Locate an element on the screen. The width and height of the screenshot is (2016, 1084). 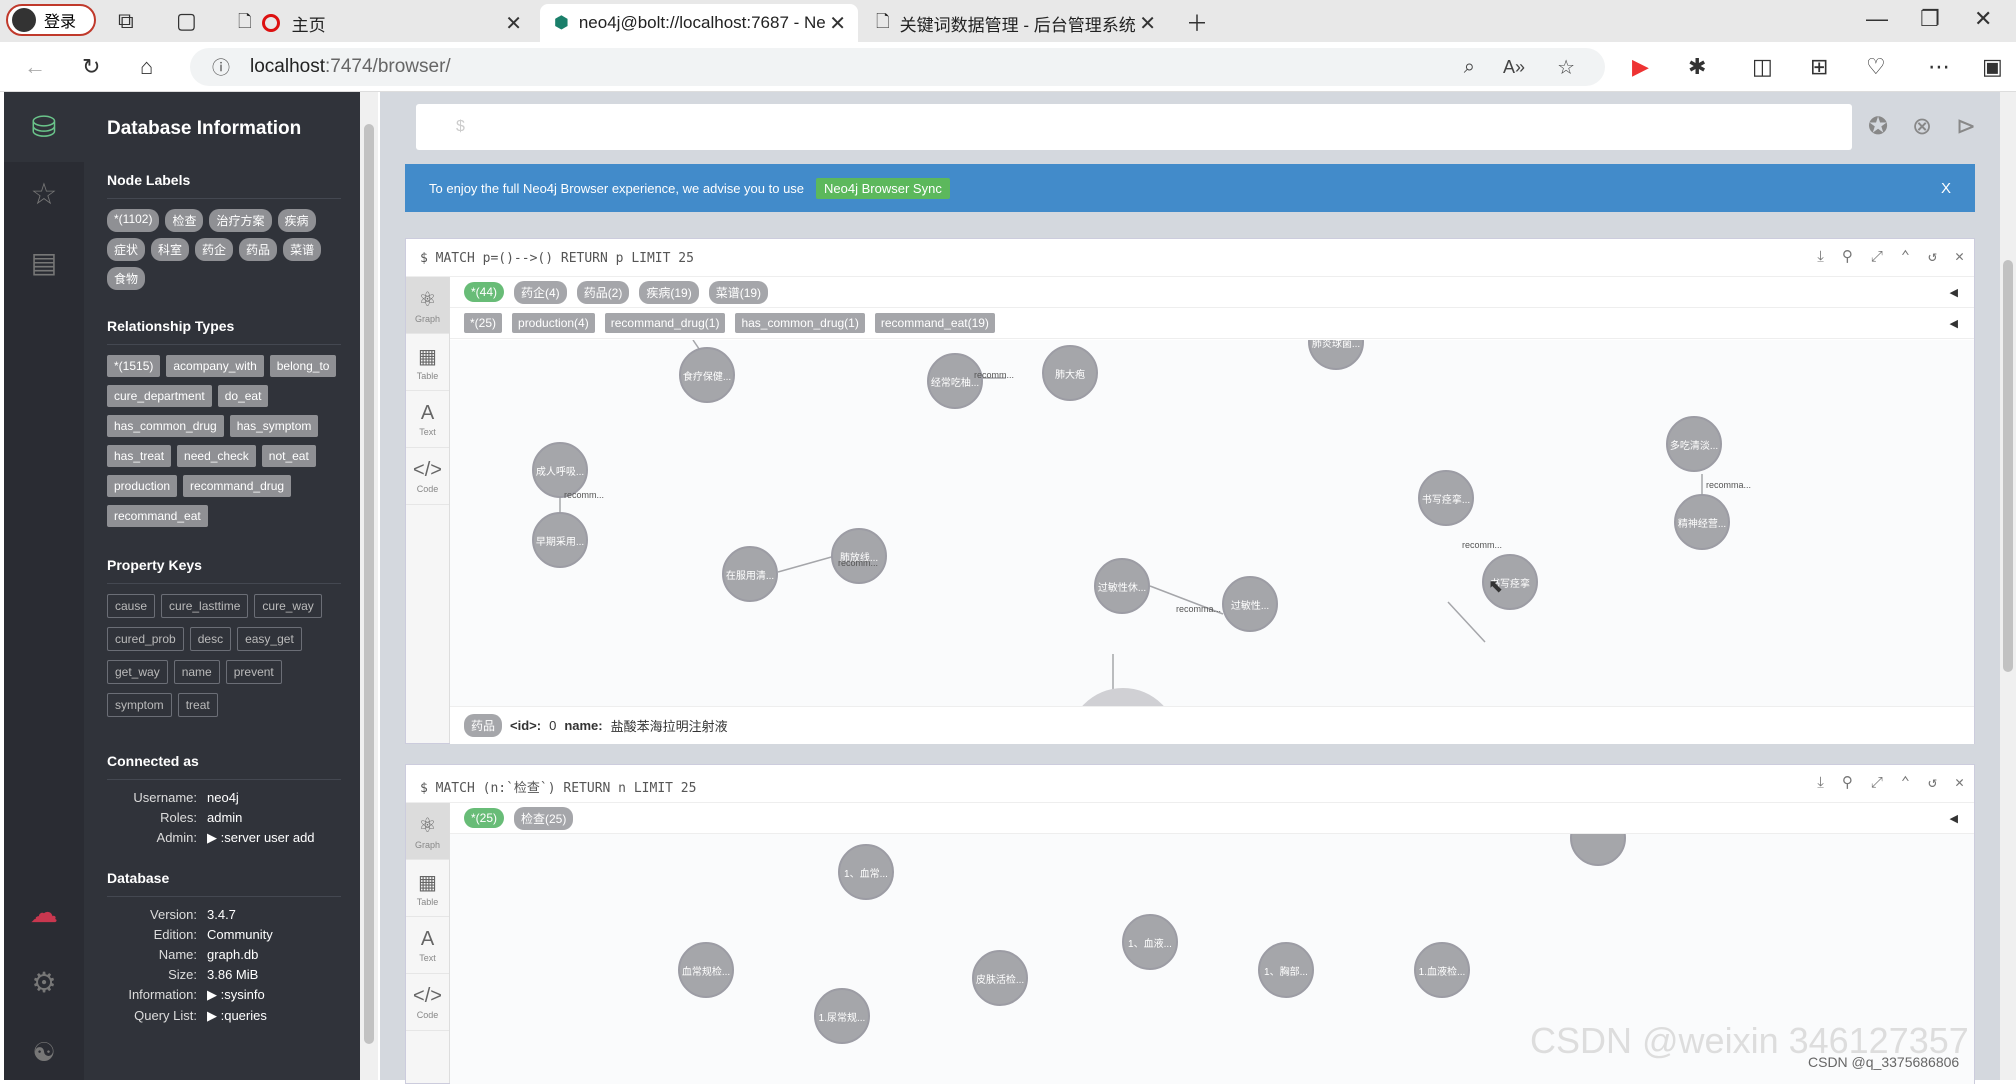
collapse-icon: ⌃ is located at coordinates (1905, 256).